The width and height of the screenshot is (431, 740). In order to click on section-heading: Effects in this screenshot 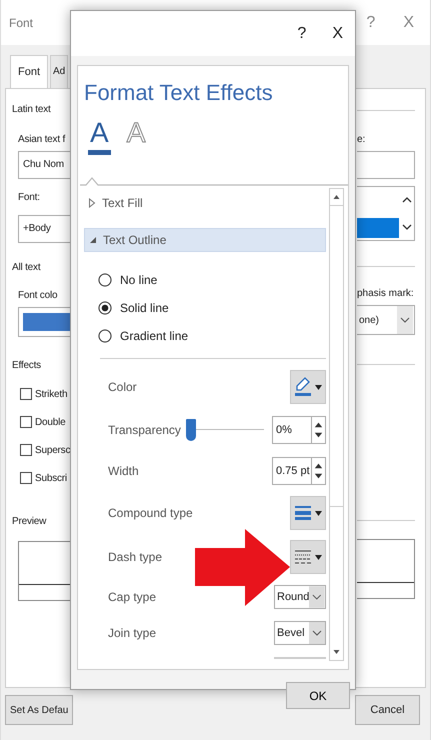, I will do `click(26, 366)`.